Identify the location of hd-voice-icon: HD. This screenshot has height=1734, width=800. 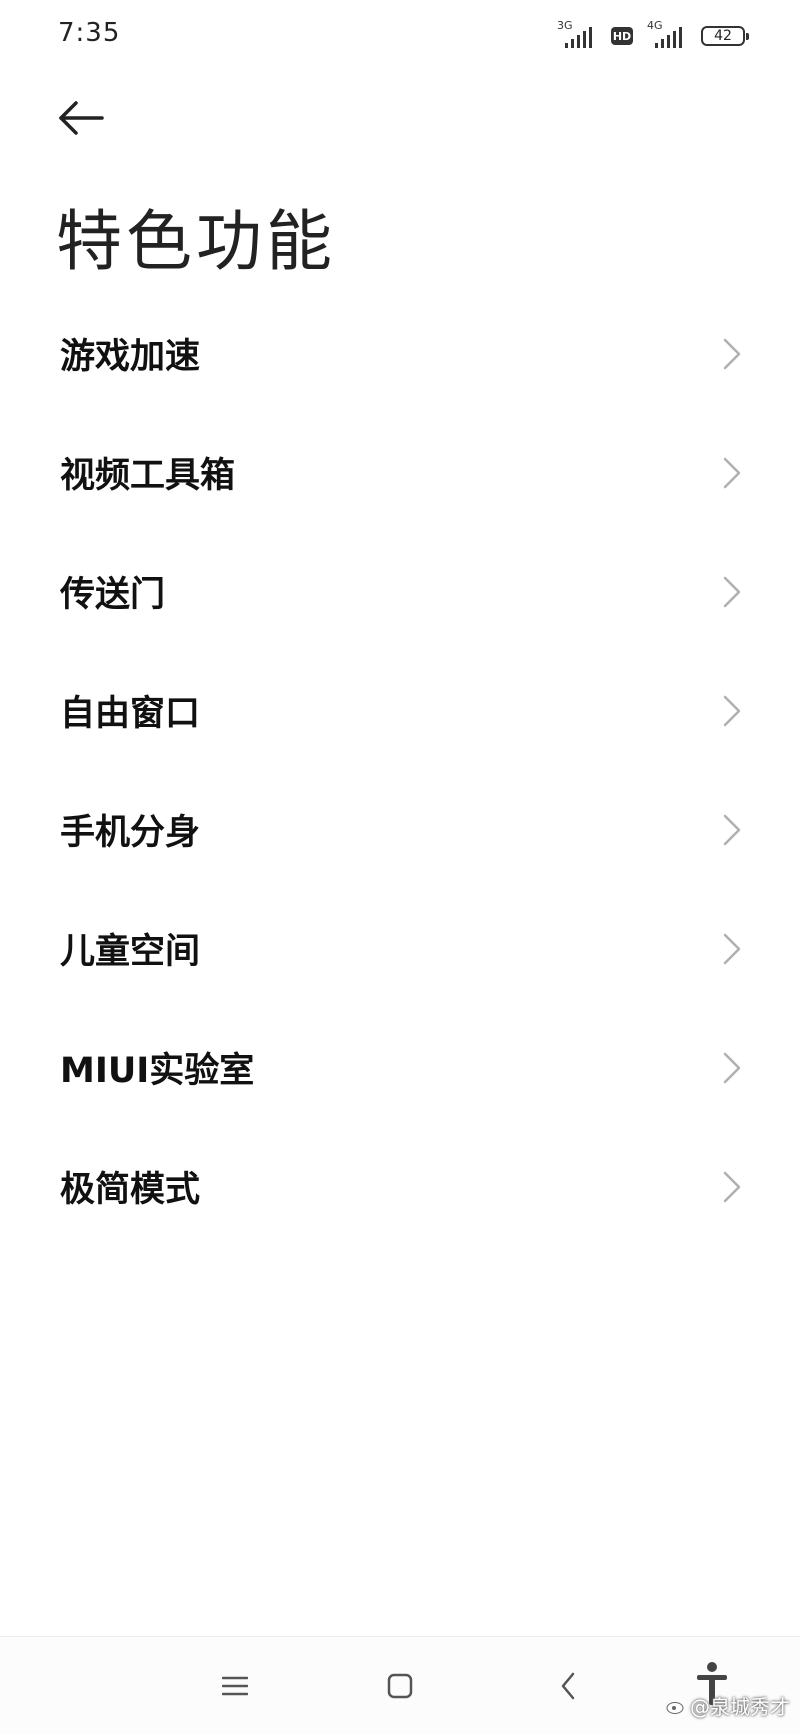
(622, 36).